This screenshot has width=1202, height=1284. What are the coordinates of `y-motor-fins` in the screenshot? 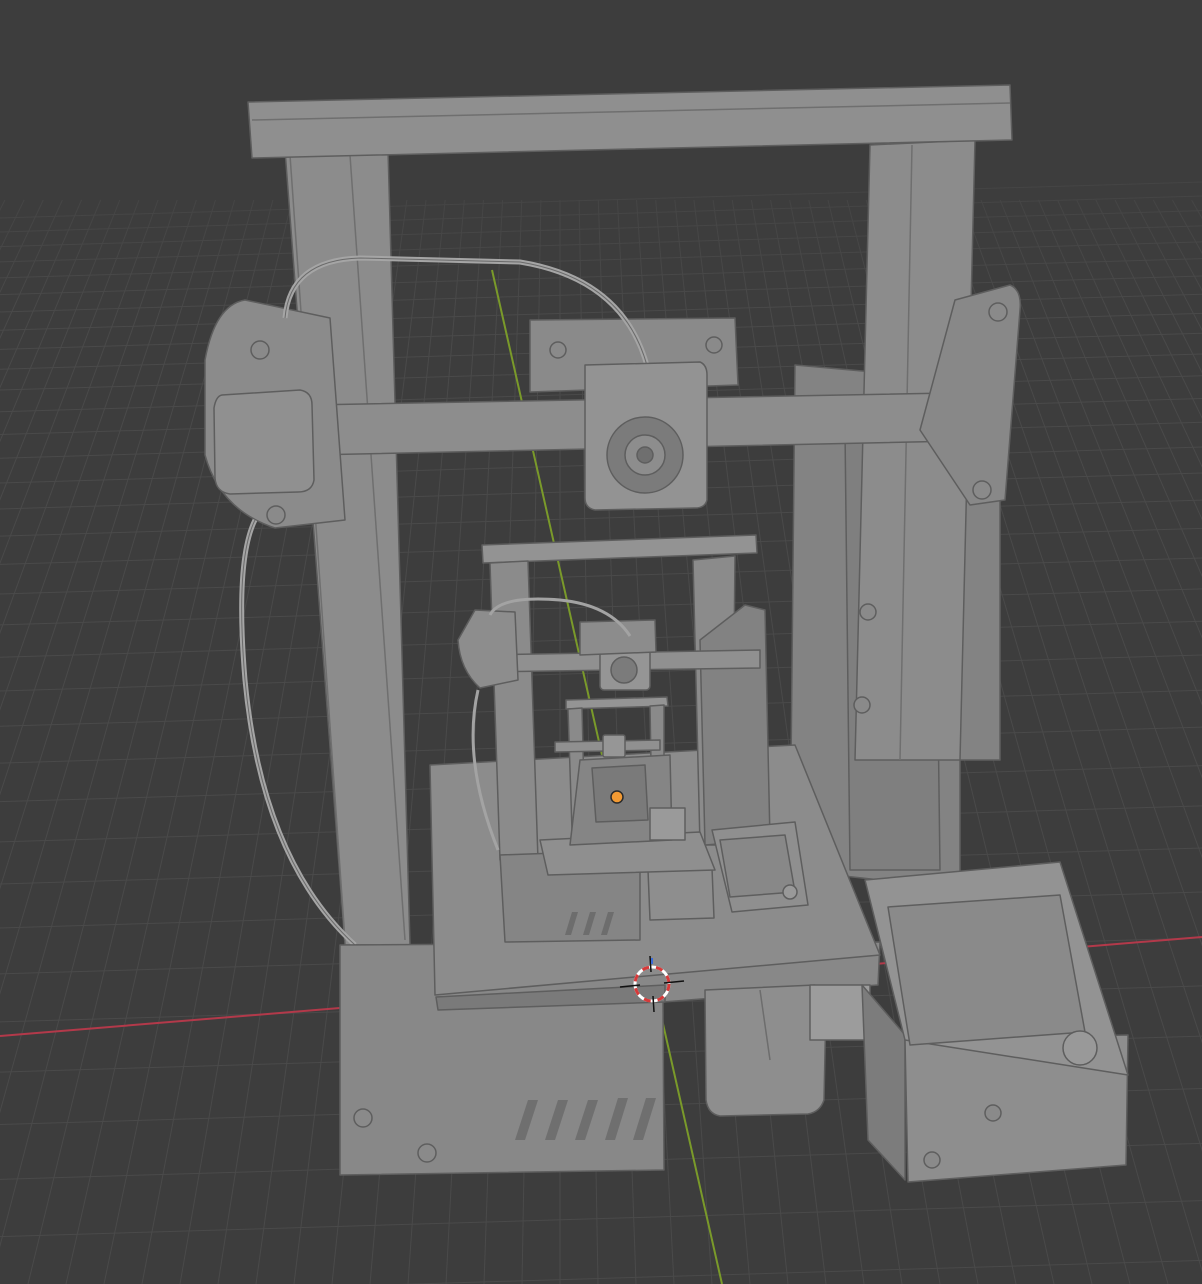 It's located at (840, 1012).